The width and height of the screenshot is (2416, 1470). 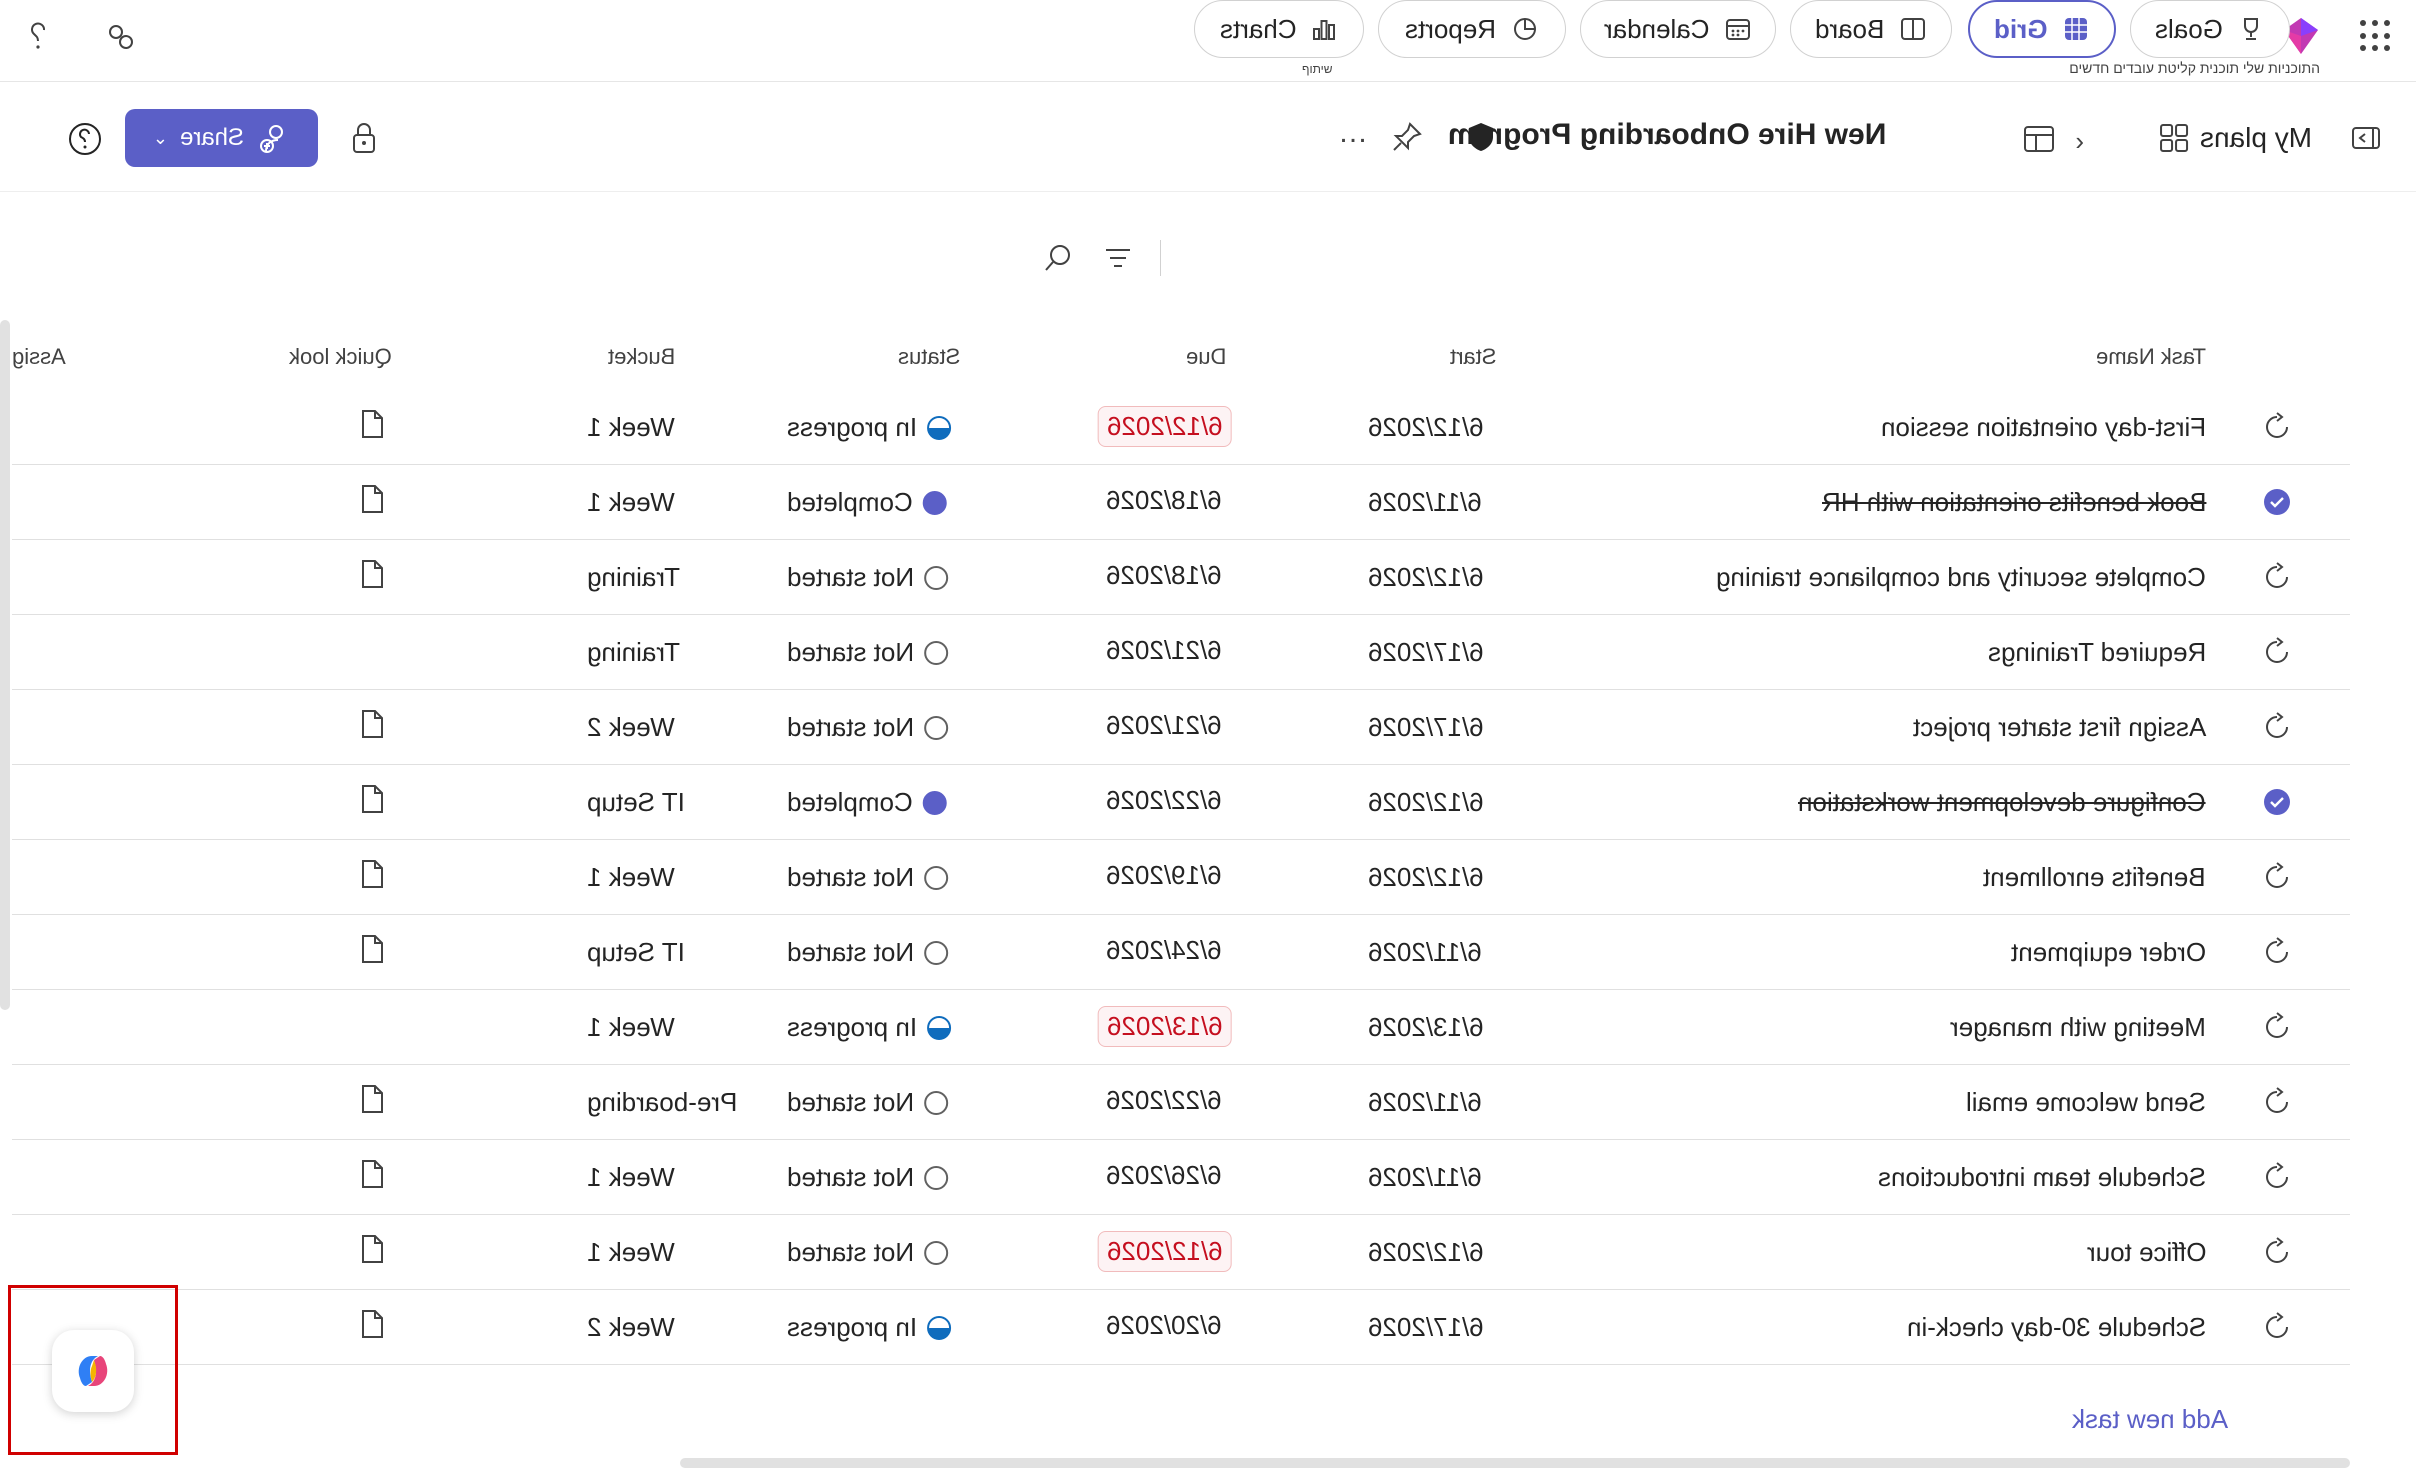 What do you see at coordinates (221, 138) in the screenshot?
I see `share-button: ⌄ Share` at bounding box center [221, 138].